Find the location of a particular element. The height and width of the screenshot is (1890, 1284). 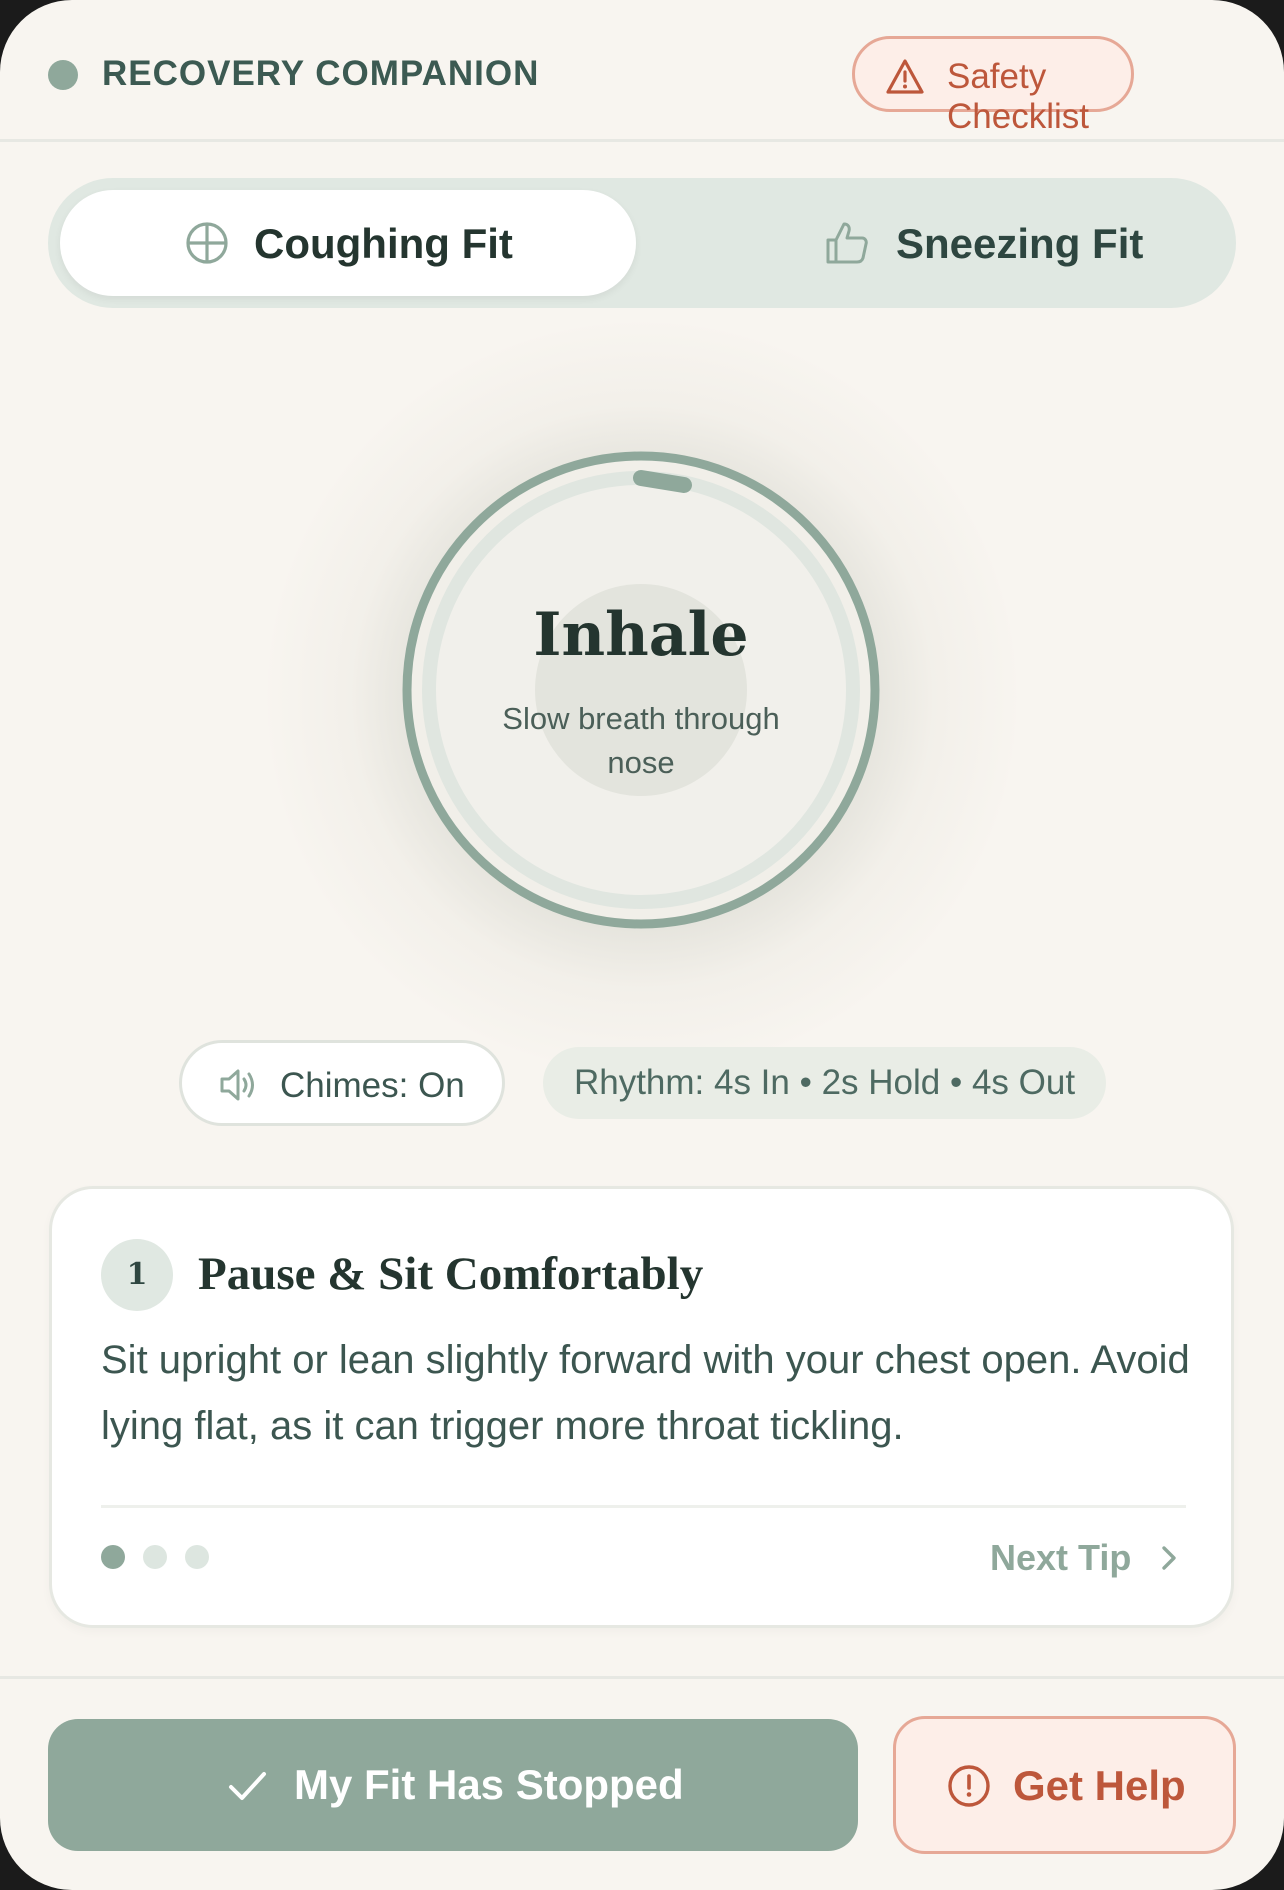

speaker-icon is located at coordinates (237, 1085).